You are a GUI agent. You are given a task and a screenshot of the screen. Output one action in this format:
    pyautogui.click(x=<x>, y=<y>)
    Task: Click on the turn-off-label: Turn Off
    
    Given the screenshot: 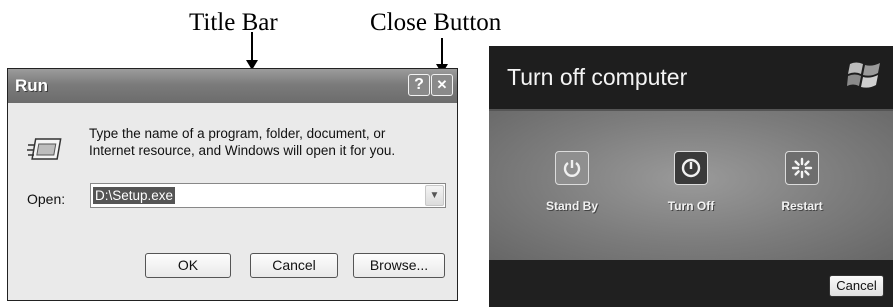 What is the action you would take?
    pyautogui.click(x=691, y=206)
    